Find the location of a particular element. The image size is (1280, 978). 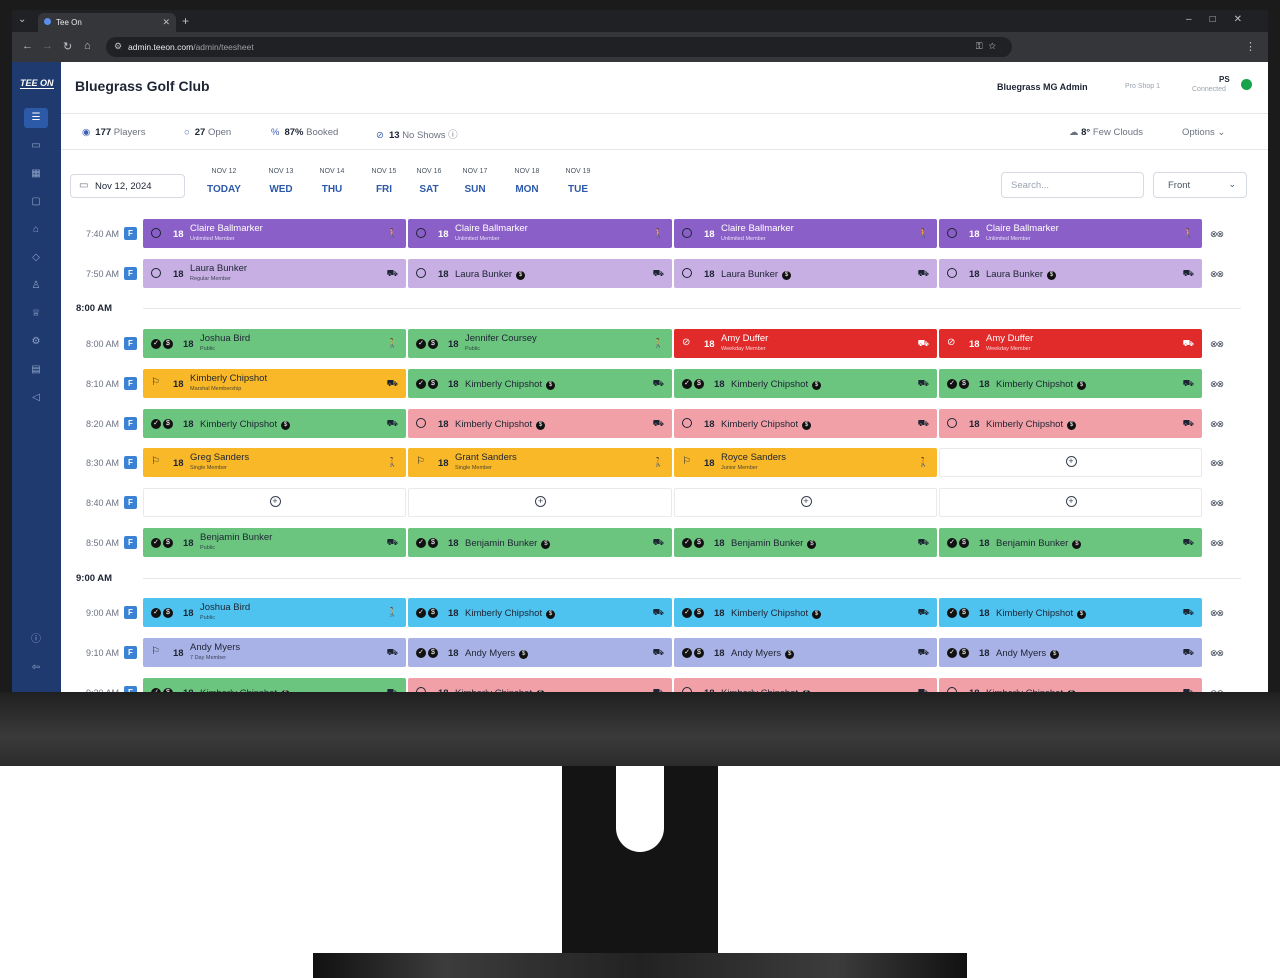

player-name: Andy Myers is located at coordinates (215, 647).